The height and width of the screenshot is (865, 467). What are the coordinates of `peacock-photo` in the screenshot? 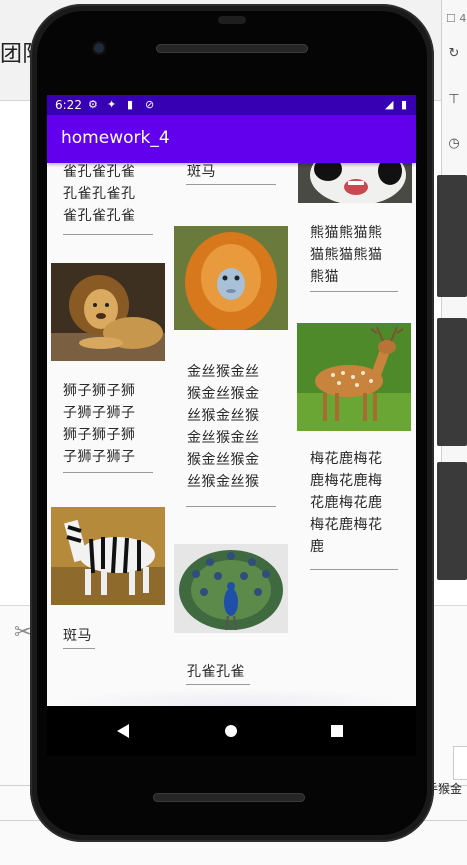 It's located at (231, 588).